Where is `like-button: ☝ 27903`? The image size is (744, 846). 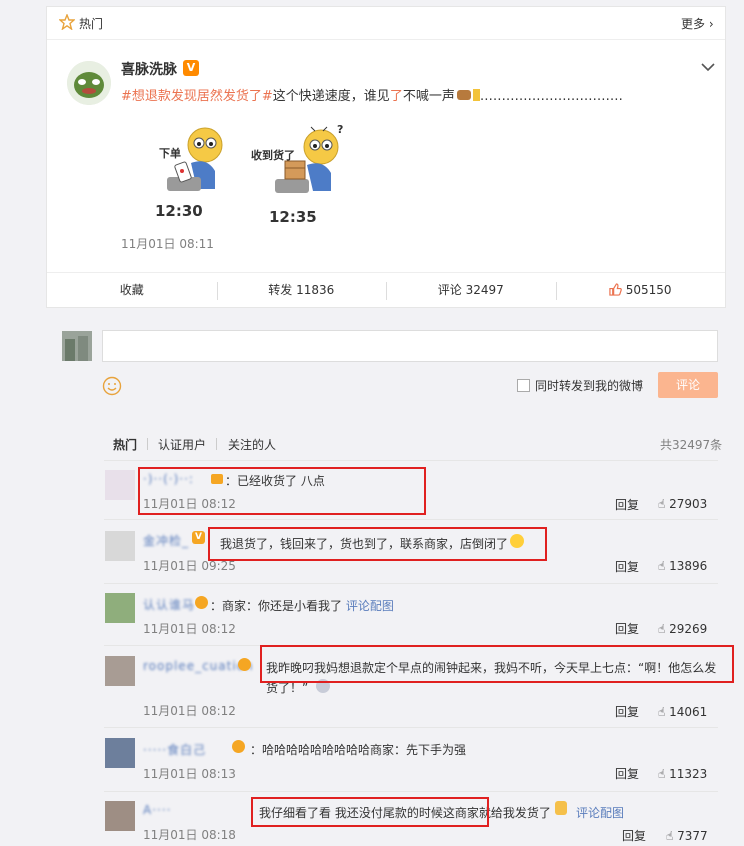 like-button: ☝ 27903 is located at coordinates (682, 504).